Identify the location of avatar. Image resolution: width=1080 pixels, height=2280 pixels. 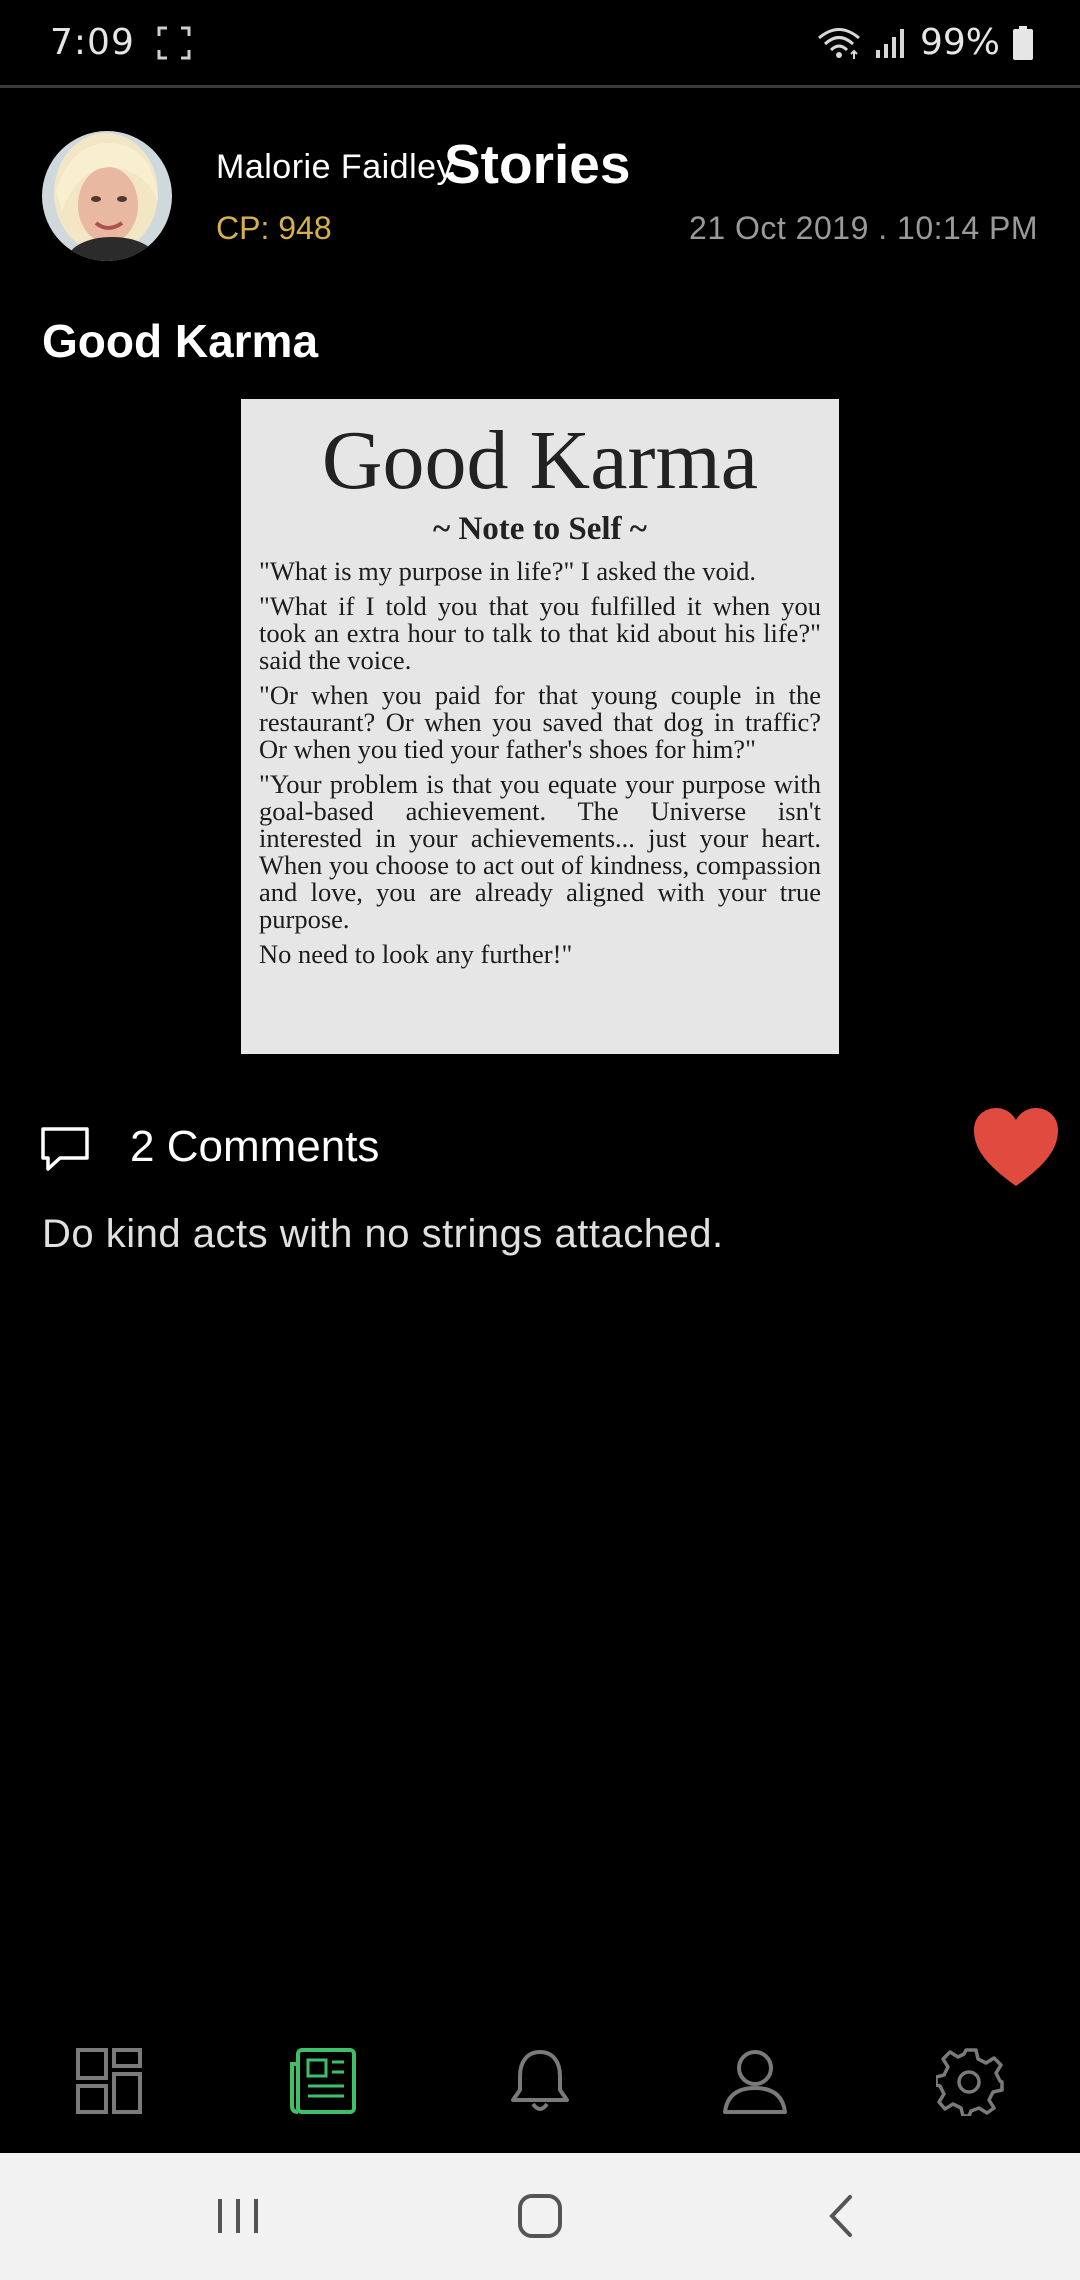
(107, 196).